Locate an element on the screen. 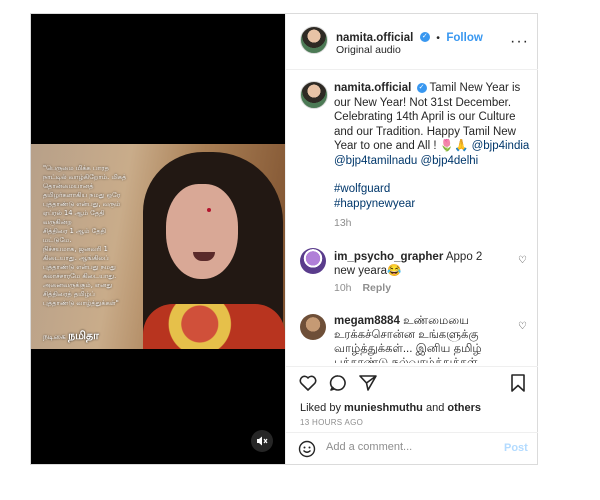 The width and height of the screenshot is (600, 500). author-avatar is located at coordinates (314, 40).